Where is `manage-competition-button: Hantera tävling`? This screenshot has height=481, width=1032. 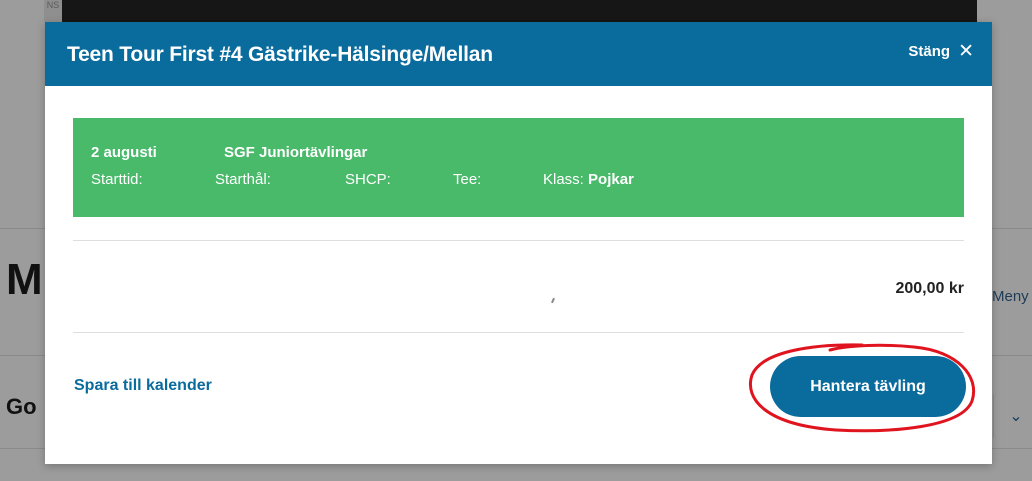
manage-competition-button: Hantera tävling is located at coordinates (868, 386).